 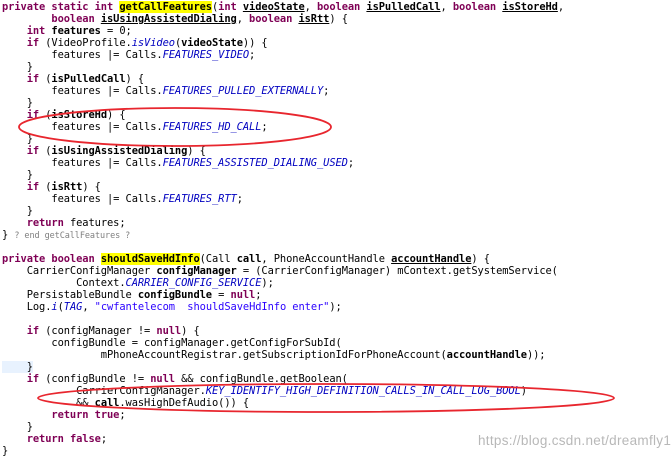 I want to click on code-token: return, so click(x=36, y=439).